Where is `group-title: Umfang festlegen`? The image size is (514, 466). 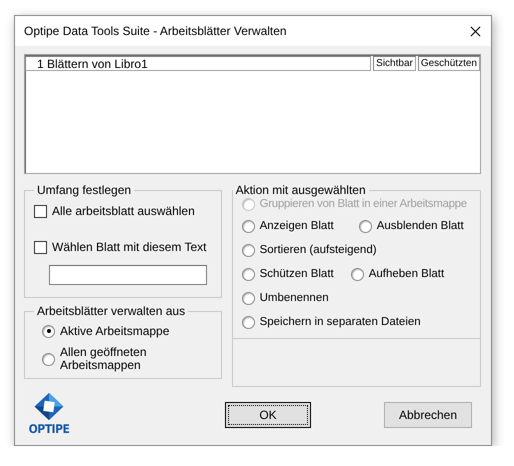
group-title: Umfang festlegen is located at coordinates (84, 190).